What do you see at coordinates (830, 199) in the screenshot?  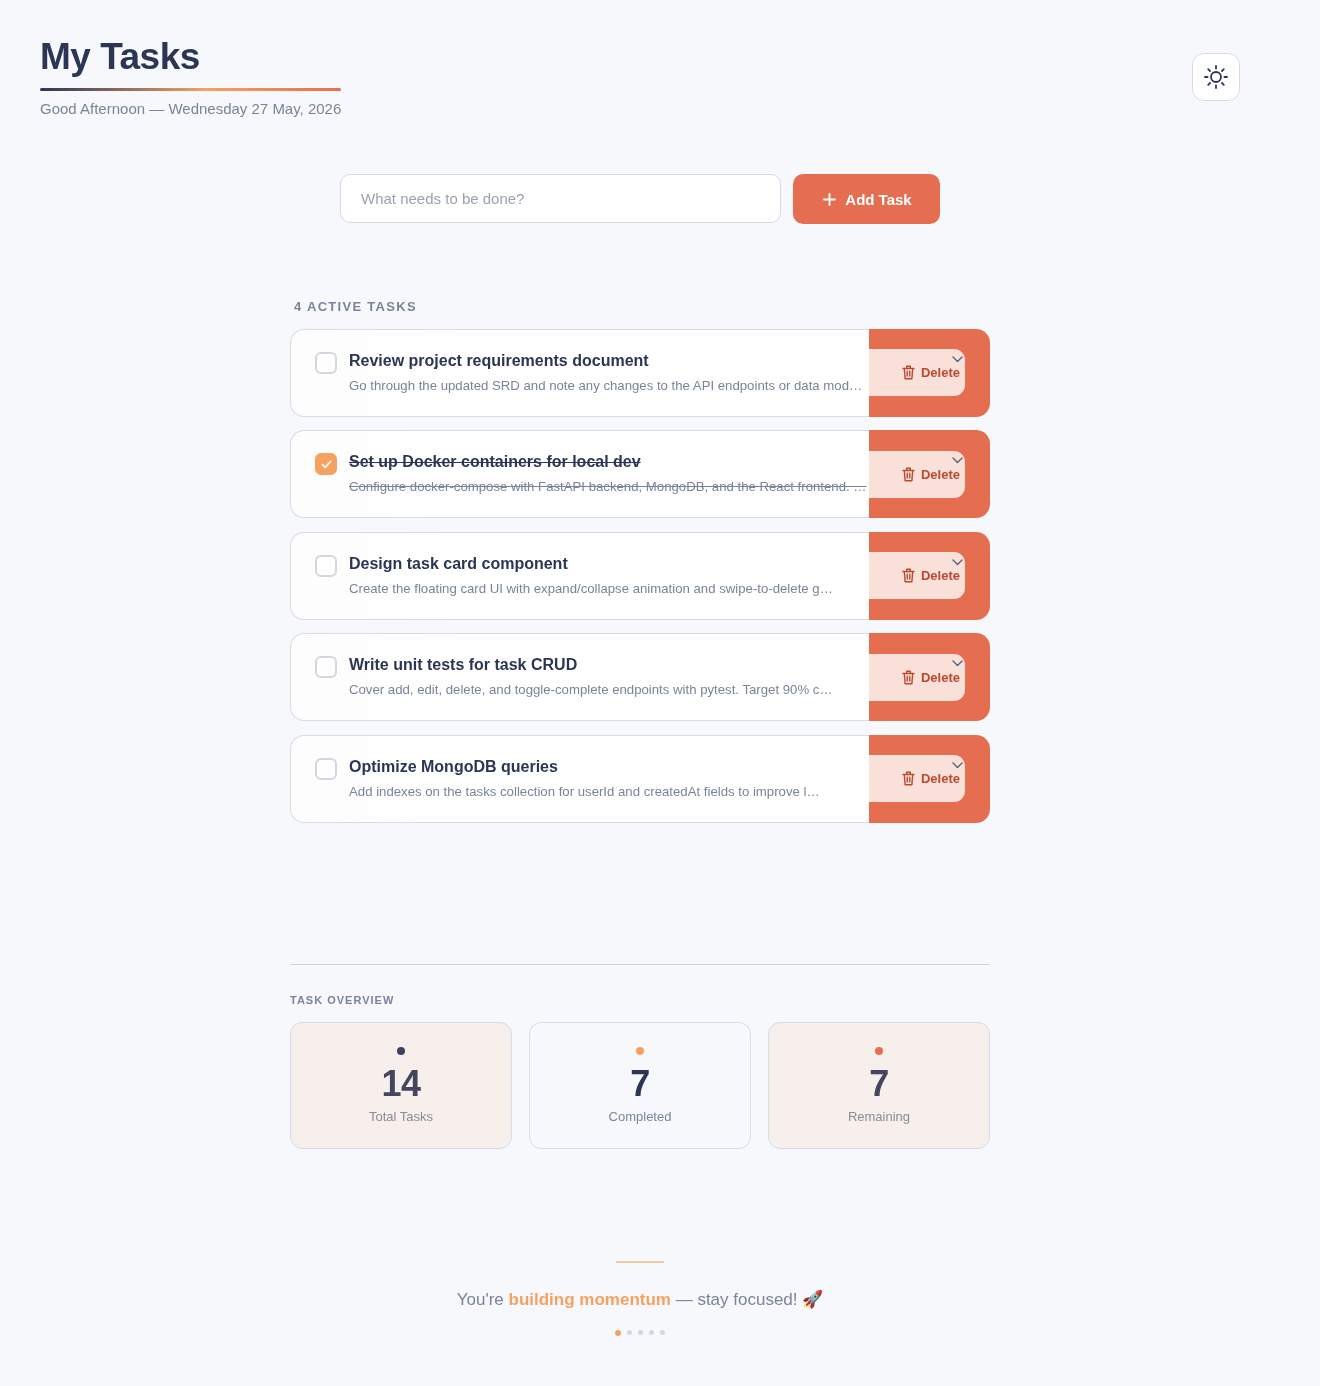 I see `plus-icon` at bounding box center [830, 199].